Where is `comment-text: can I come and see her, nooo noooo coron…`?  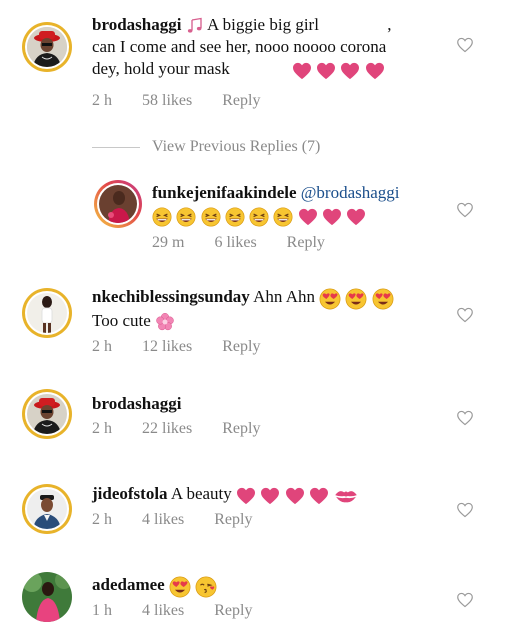
comment-text: can I come and see her, nooo noooo coron… is located at coordinates (239, 46).